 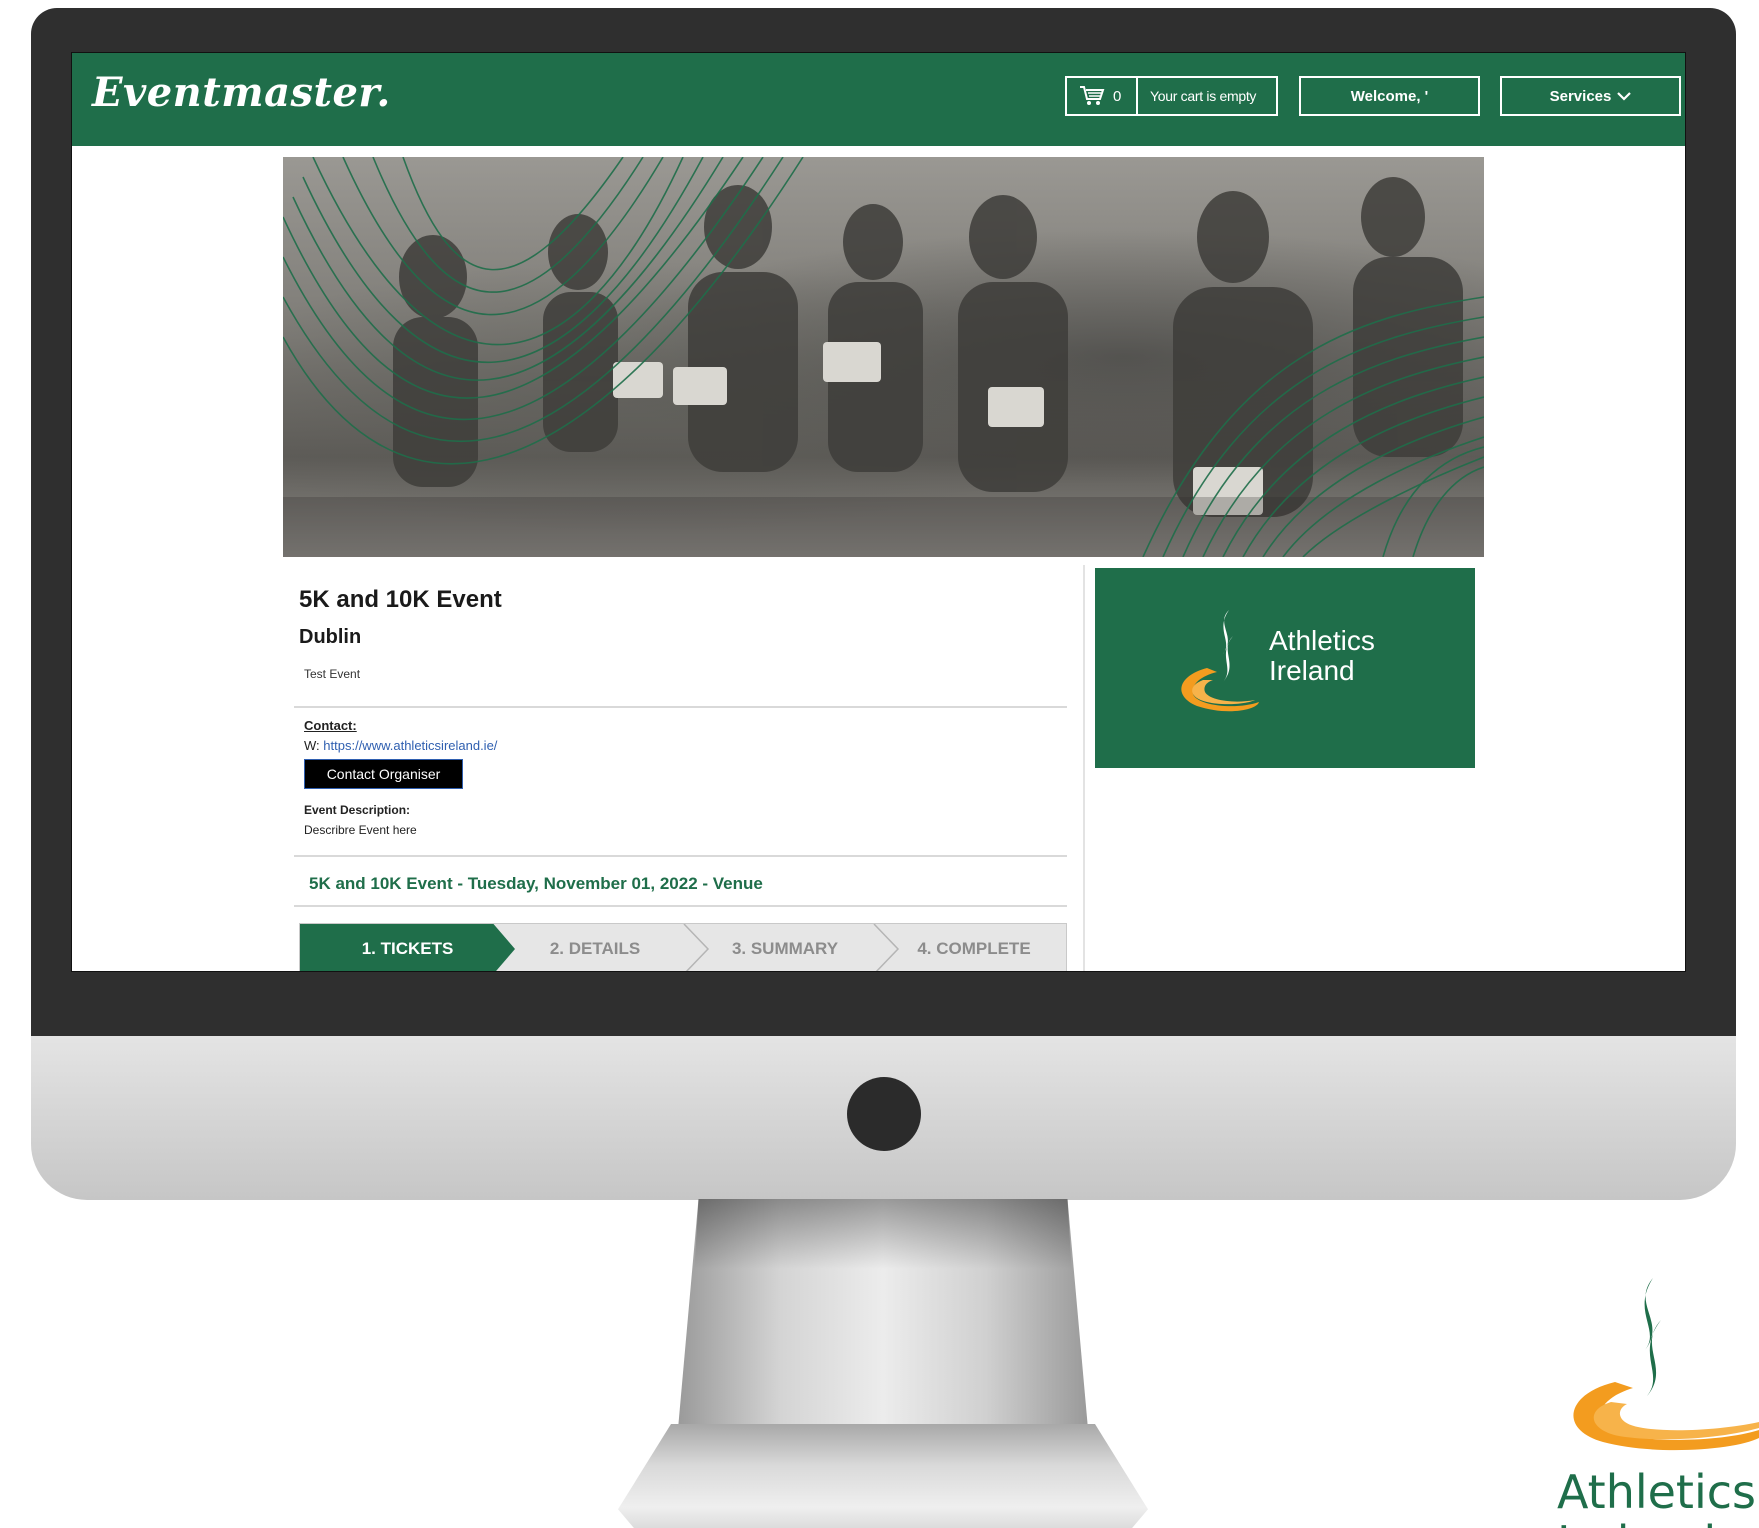 I want to click on event-description-text: Describre Event here, so click(x=360, y=830).